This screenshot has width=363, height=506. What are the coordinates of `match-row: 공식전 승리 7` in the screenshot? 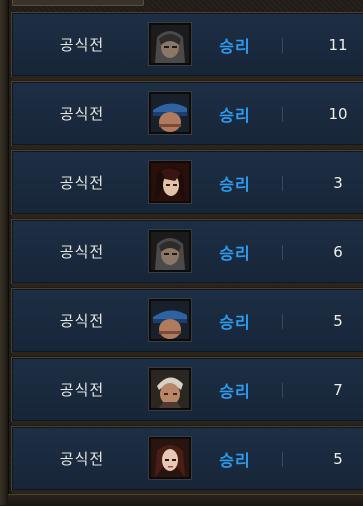 It's located at (187, 391).